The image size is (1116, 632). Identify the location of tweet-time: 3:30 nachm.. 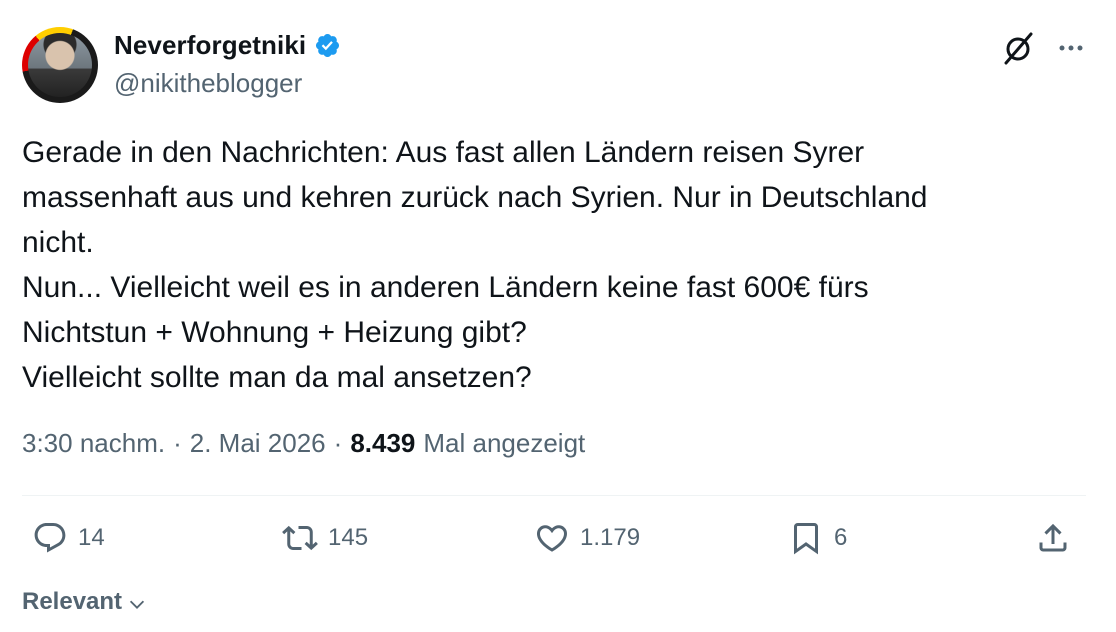
(93, 443).